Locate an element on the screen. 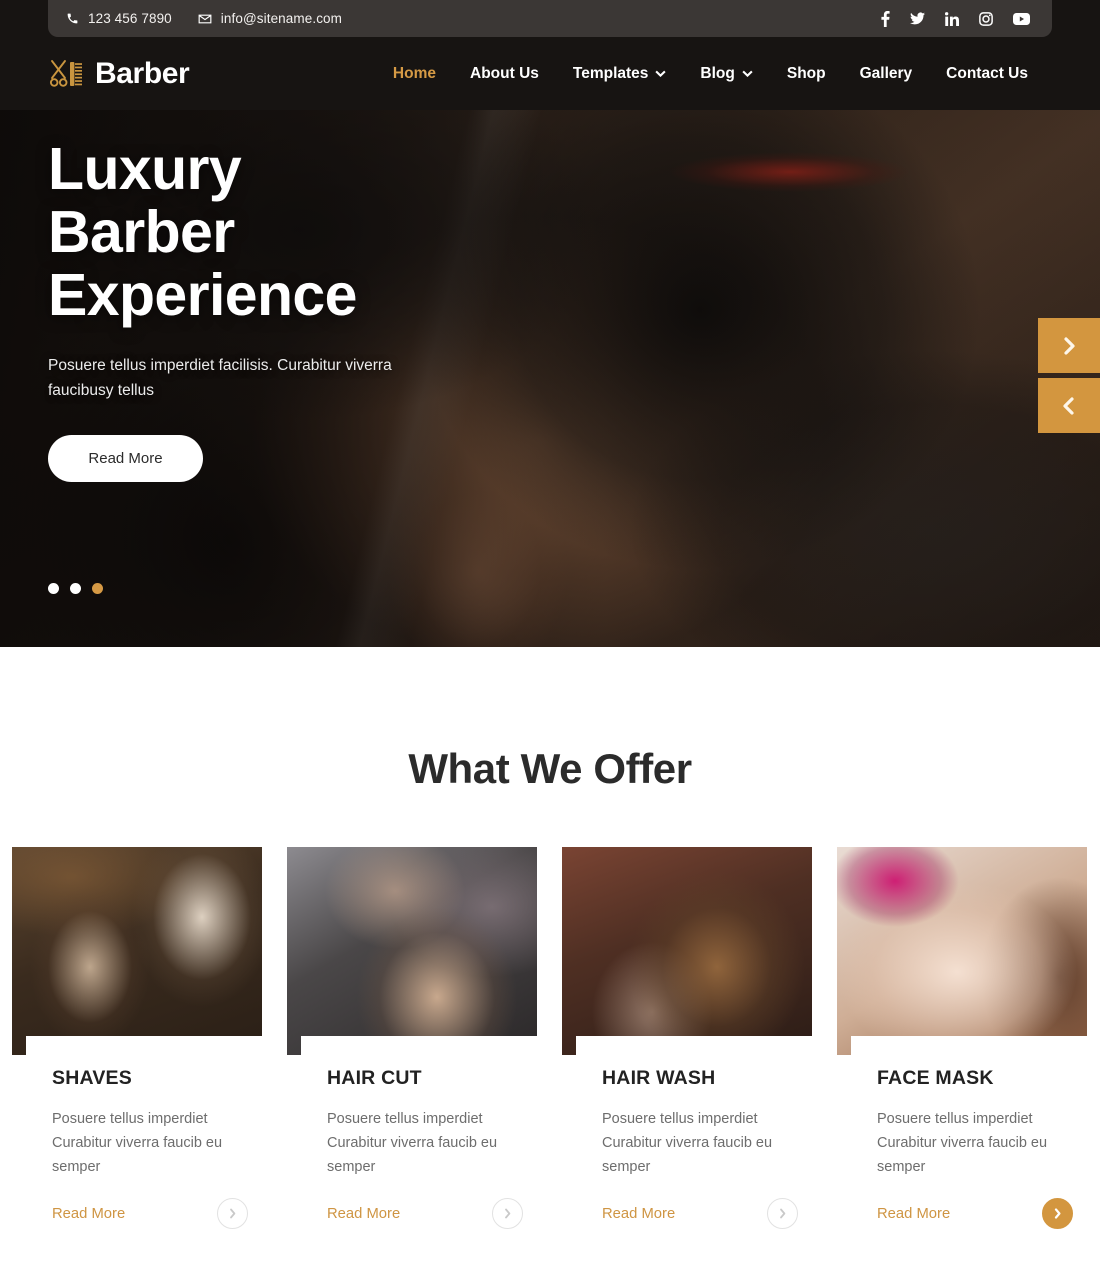 This screenshot has width=1100, height=1264. phone-icon is located at coordinates (72, 18).